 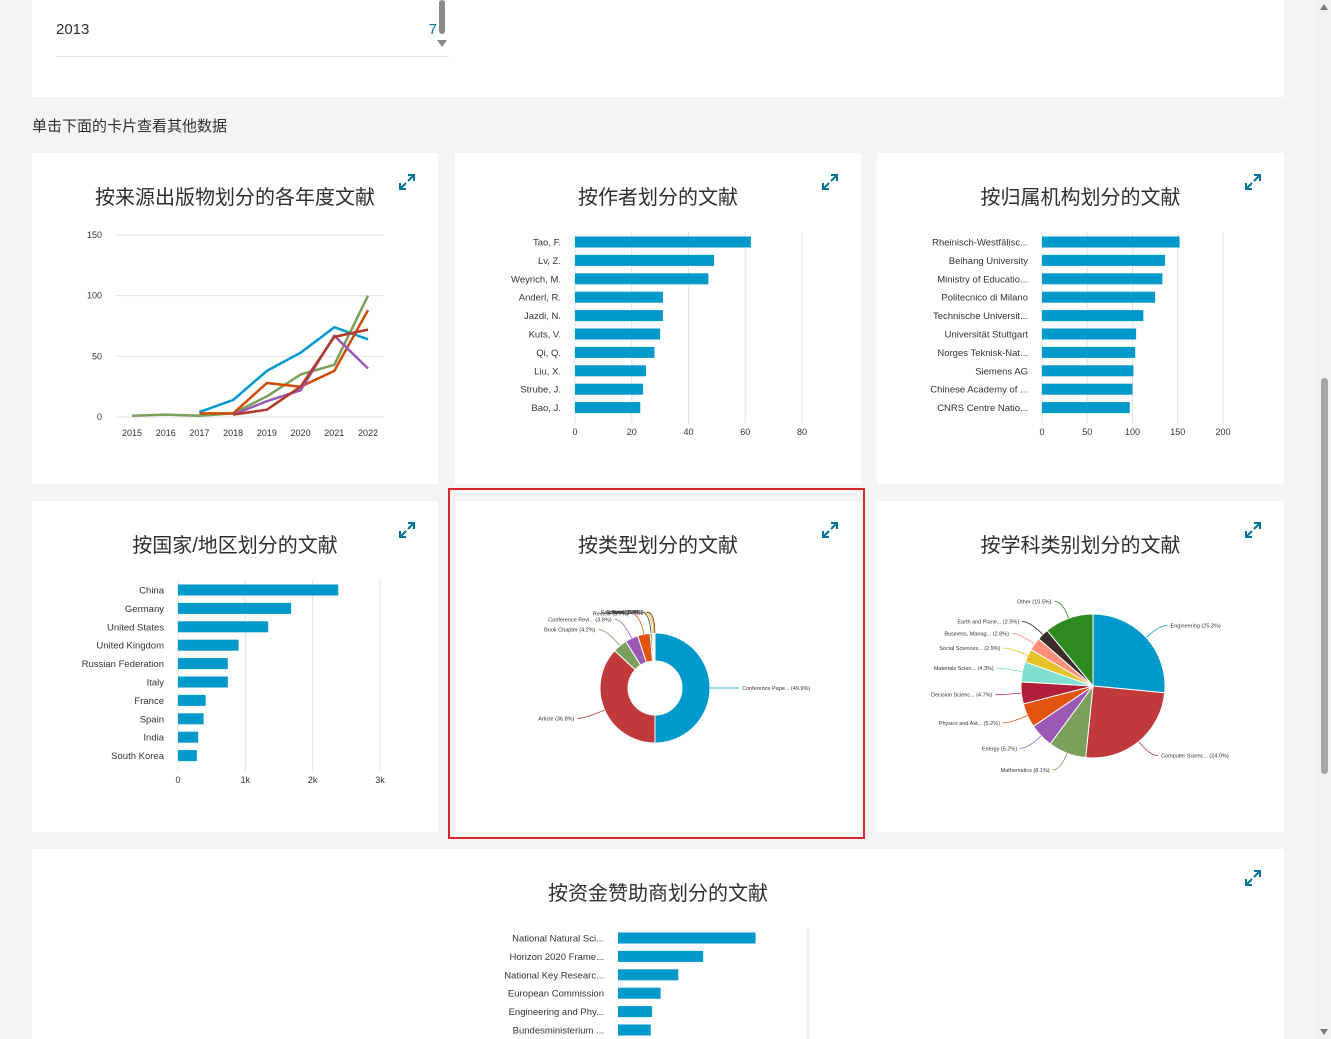 I want to click on list-item: 2013 7, so click(x=252, y=28).